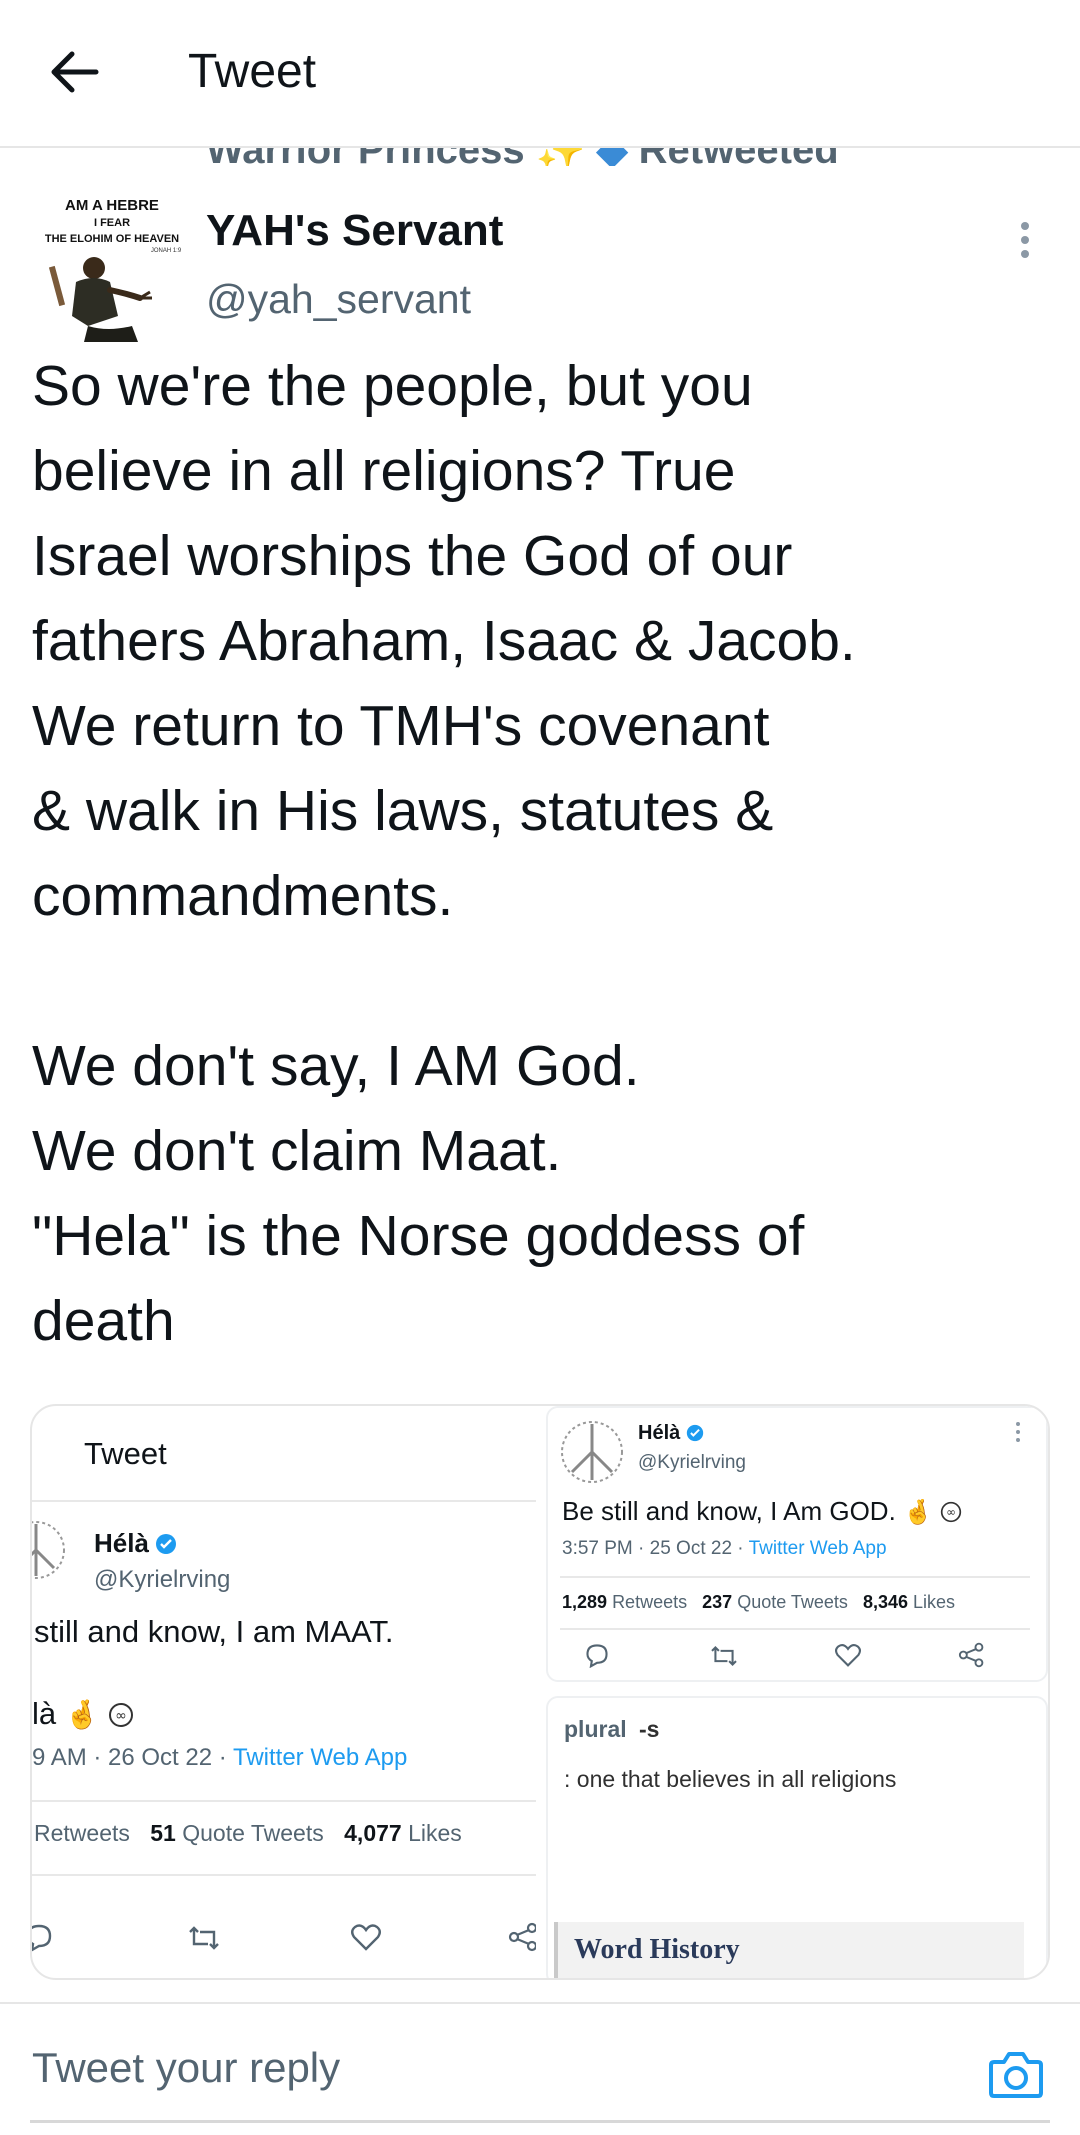 The image size is (1080, 2135). Describe the element at coordinates (112, 239) in the screenshot. I see `avatar-text-3: THE ELOHIM OF HEAVEN` at that location.